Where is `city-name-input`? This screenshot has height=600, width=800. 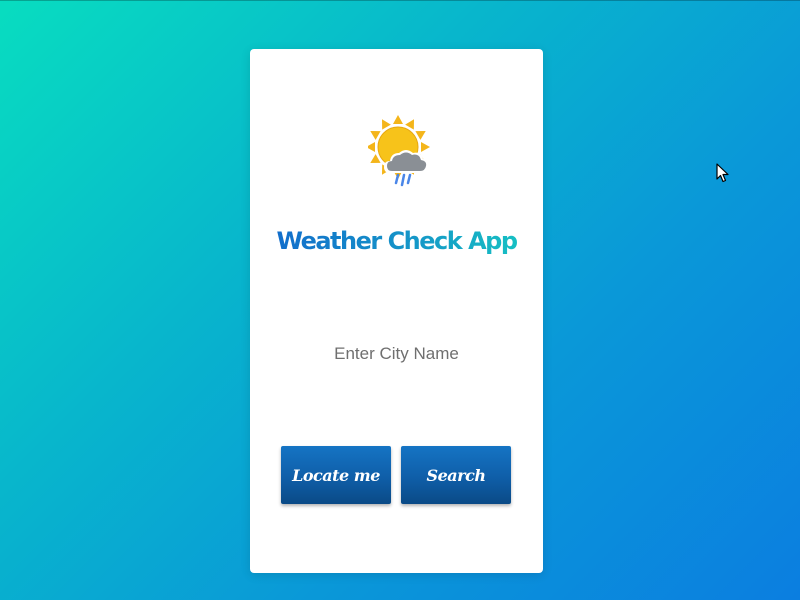 city-name-input is located at coordinates (396, 354).